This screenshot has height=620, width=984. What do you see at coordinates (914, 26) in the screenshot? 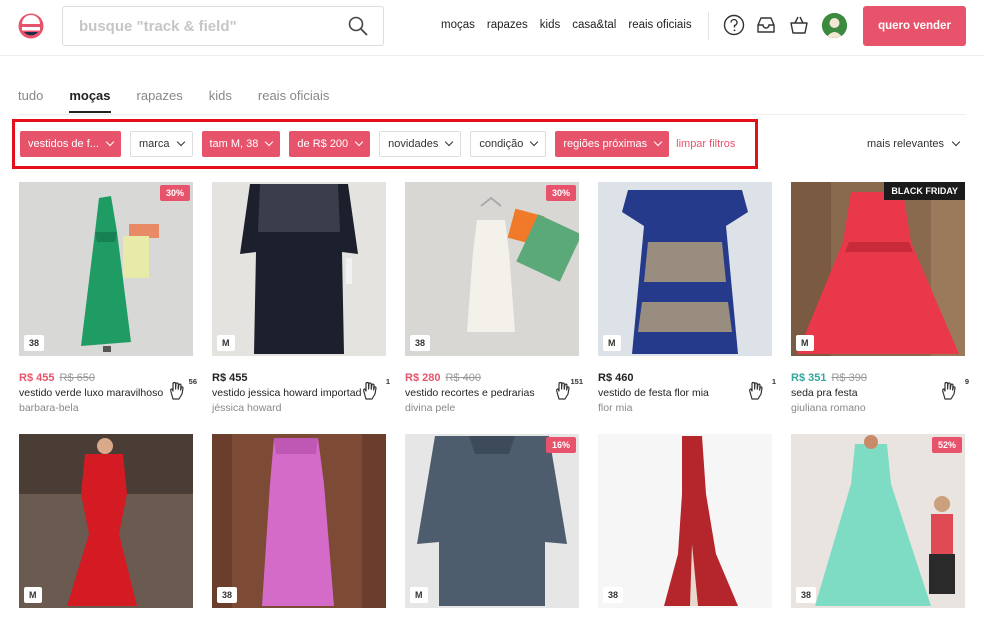
I see `sell-button: quero vender` at bounding box center [914, 26].